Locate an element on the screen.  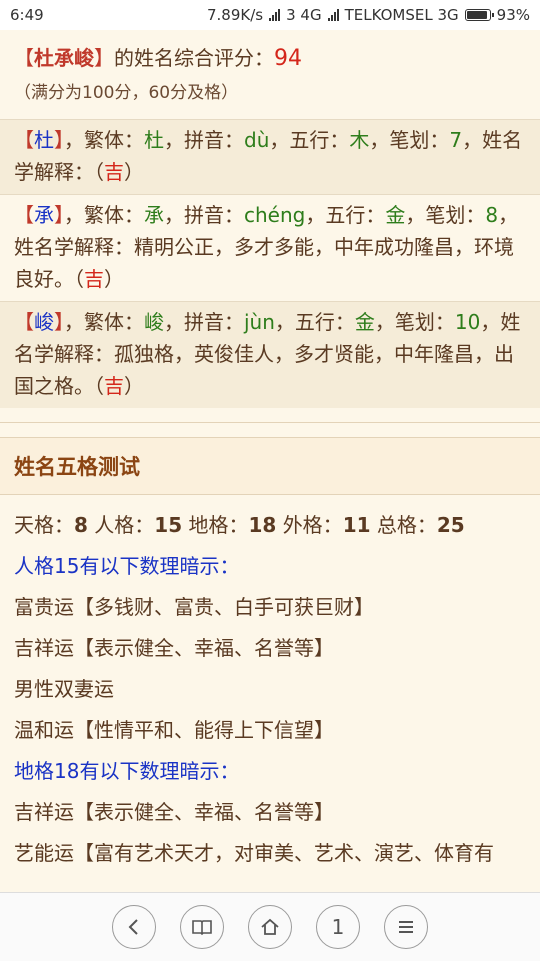
char-1: 杜 is located at coordinates (44, 140).